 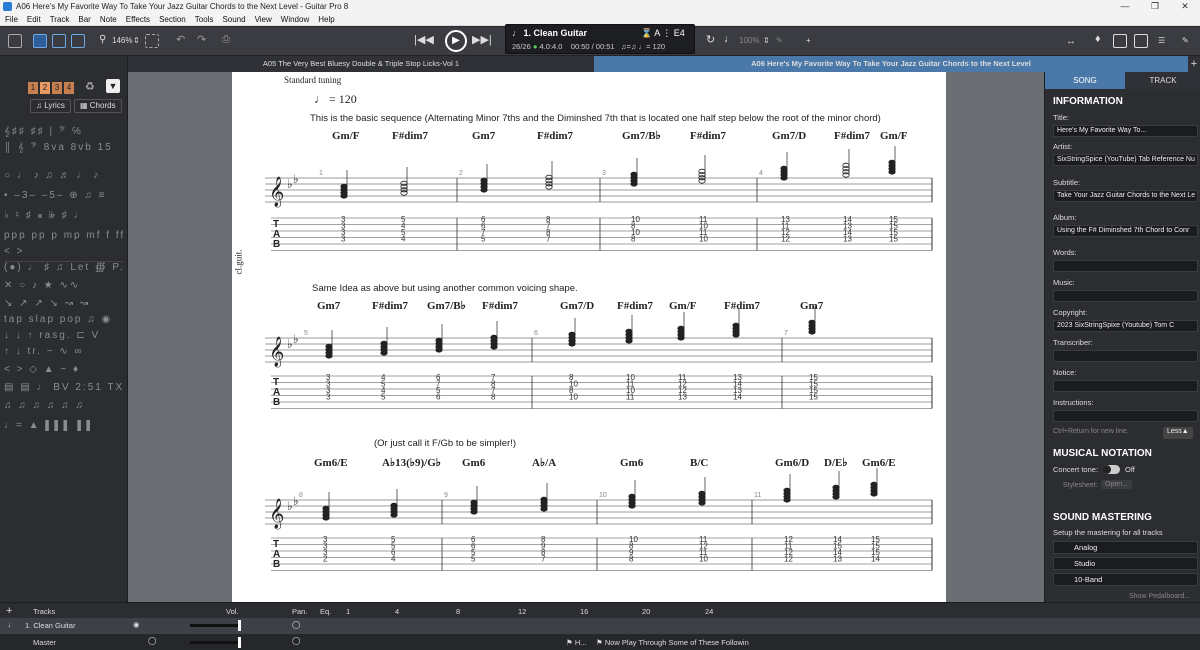 I want to click on chords-tab: ▦ Chords, so click(x=98, y=106).